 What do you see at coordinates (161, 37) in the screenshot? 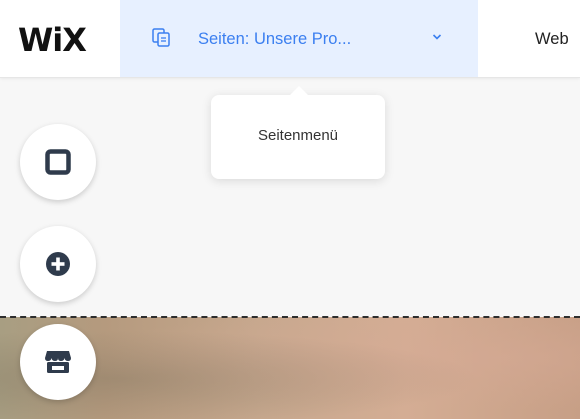
I see `pages-icon` at bounding box center [161, 37].